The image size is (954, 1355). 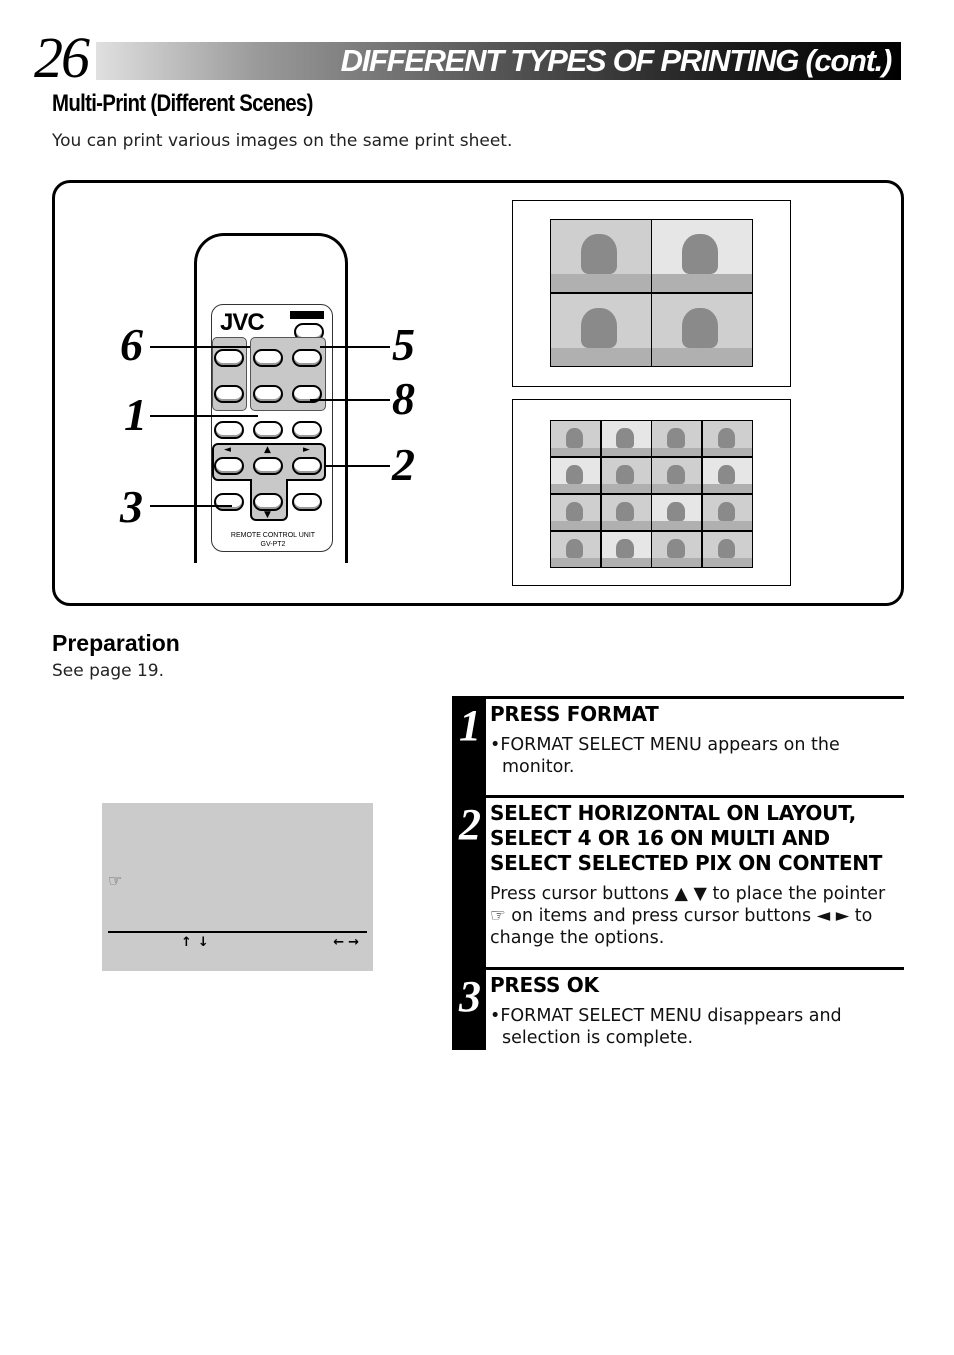 I want to click on callout-1: 1, so click(x=135, y=414).